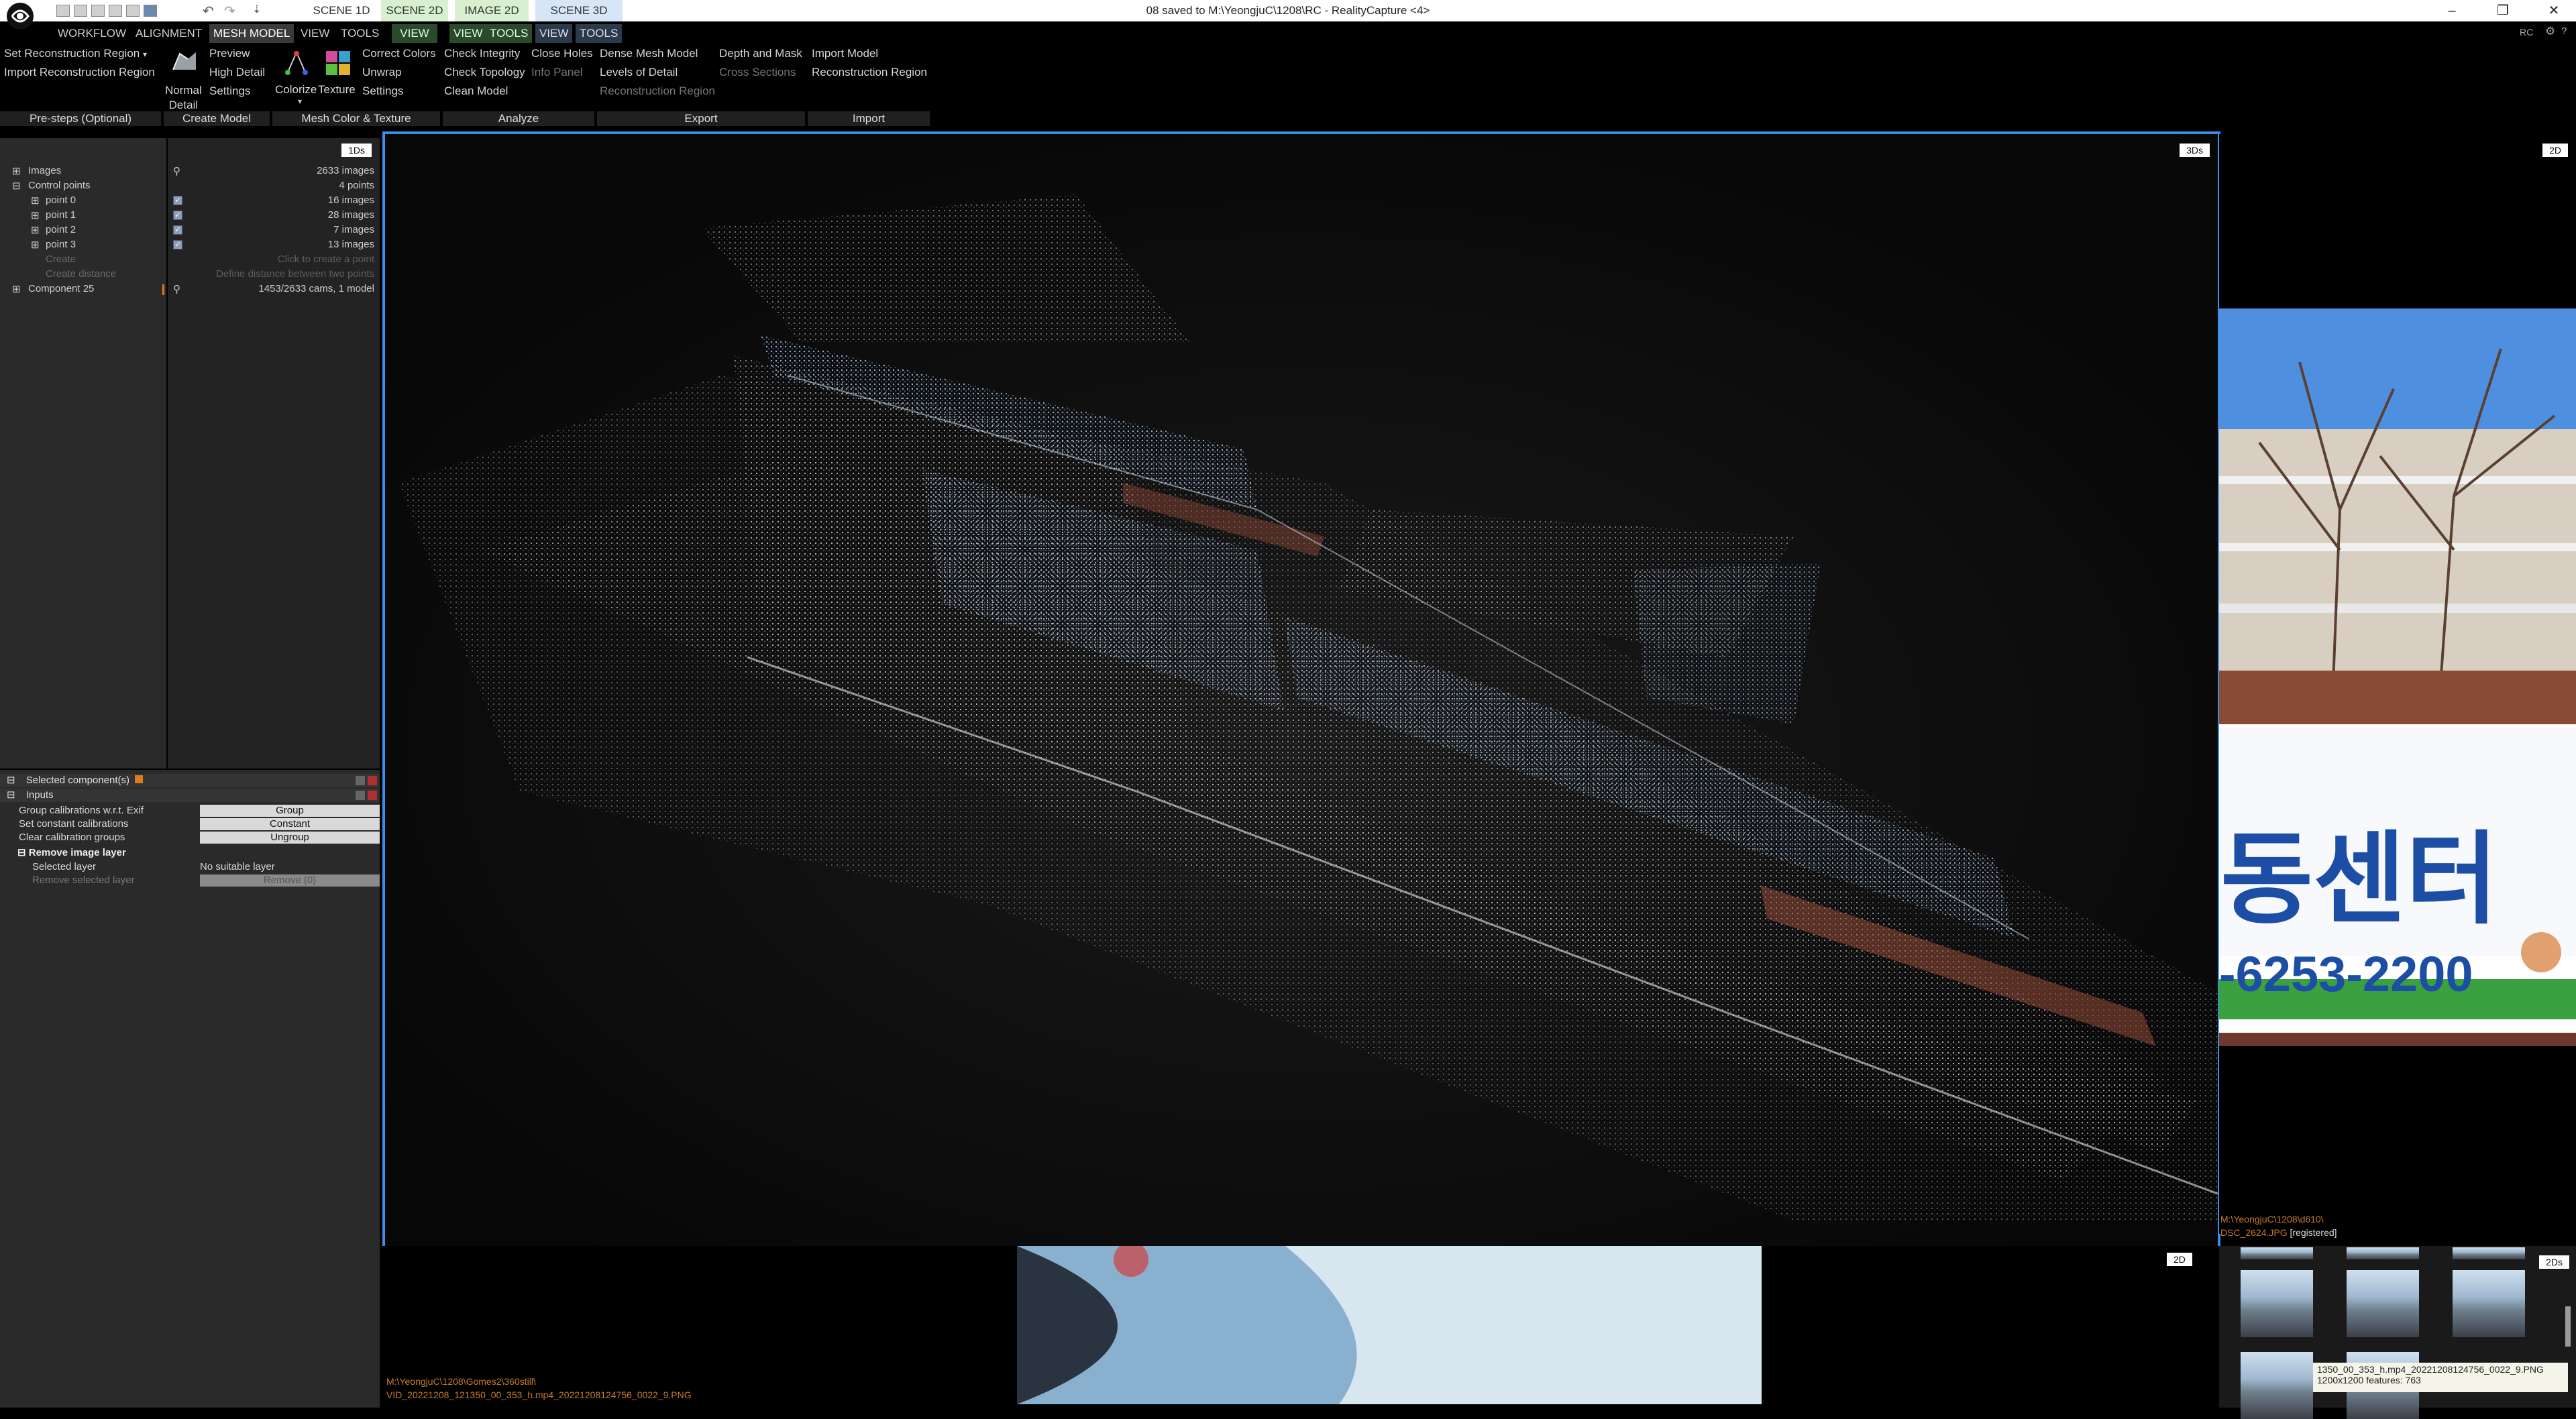  Describe the element at coordinates (2555, 150) in the screenshot. I see `view-badge-2d: 2D` at that location.